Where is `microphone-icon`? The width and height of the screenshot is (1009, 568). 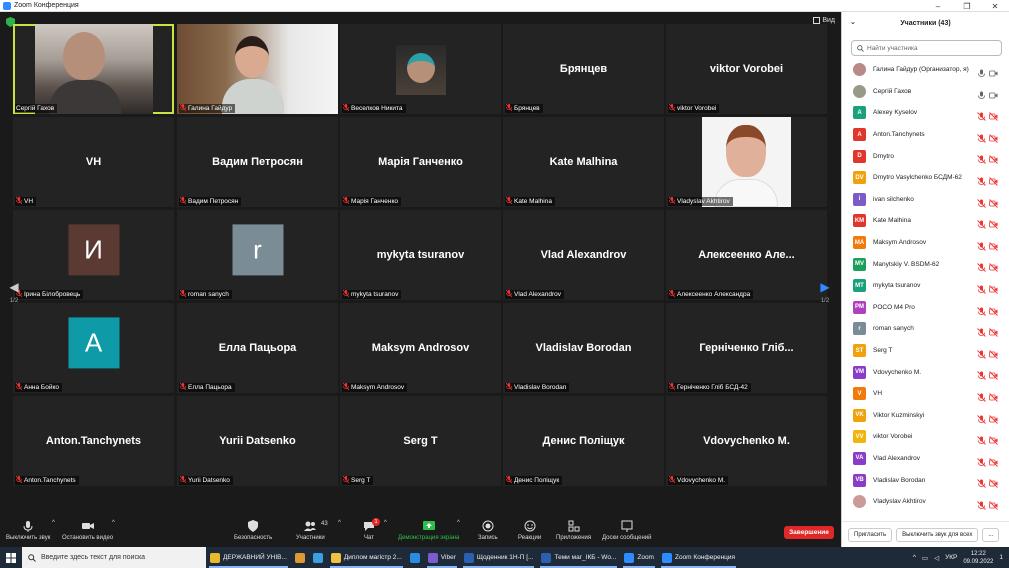
microphone-icon is located at coordinates (981, 93).